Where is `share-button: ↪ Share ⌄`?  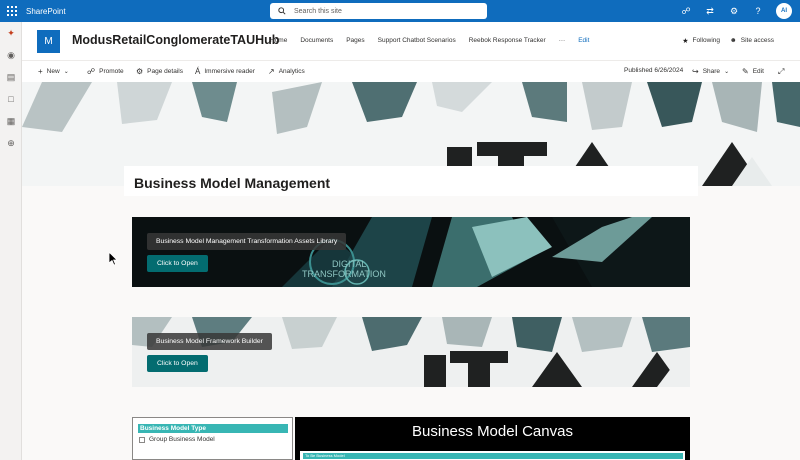
share-button: ↪ Share ⌄ is located at coordinates (710, 71).